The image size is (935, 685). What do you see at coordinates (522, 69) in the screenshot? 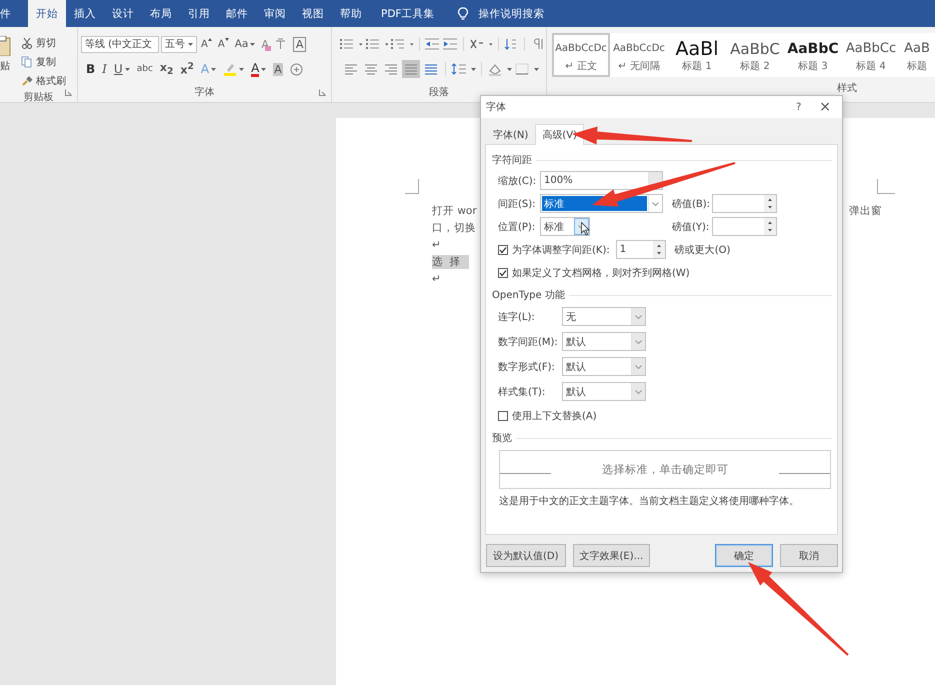
I see `borders-icon` at bounding box center [522, 69].